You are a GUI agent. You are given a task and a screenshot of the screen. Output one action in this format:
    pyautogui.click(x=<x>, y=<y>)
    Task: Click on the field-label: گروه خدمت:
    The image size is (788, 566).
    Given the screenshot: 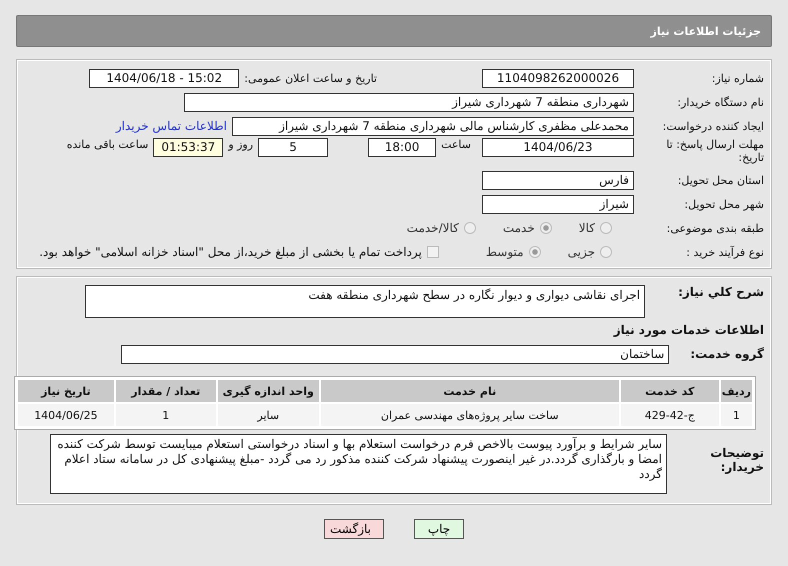 What is the action you would take?
    pyautogui.click(x=727, y=354)
    